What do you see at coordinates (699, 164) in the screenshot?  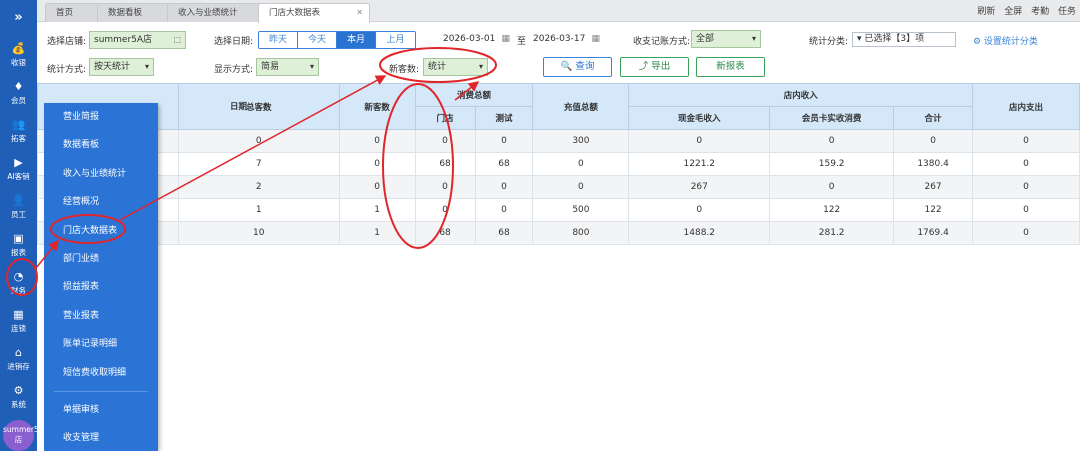 I see `table-cell: 1221.2` at bounding box center [699, 164].